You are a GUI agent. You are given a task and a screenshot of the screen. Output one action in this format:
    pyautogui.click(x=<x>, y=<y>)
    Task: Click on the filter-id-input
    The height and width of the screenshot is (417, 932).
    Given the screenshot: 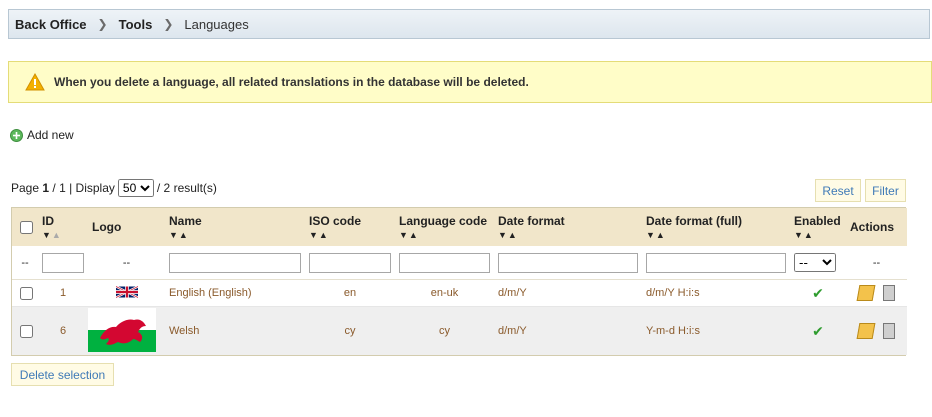 What is the action you would take?
    pyautogui.click(x=63, y=262)
    